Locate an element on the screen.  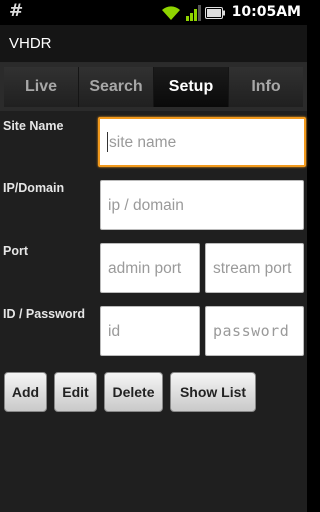
status-bar: # 10:05AM is located at coordinates (153, 12).